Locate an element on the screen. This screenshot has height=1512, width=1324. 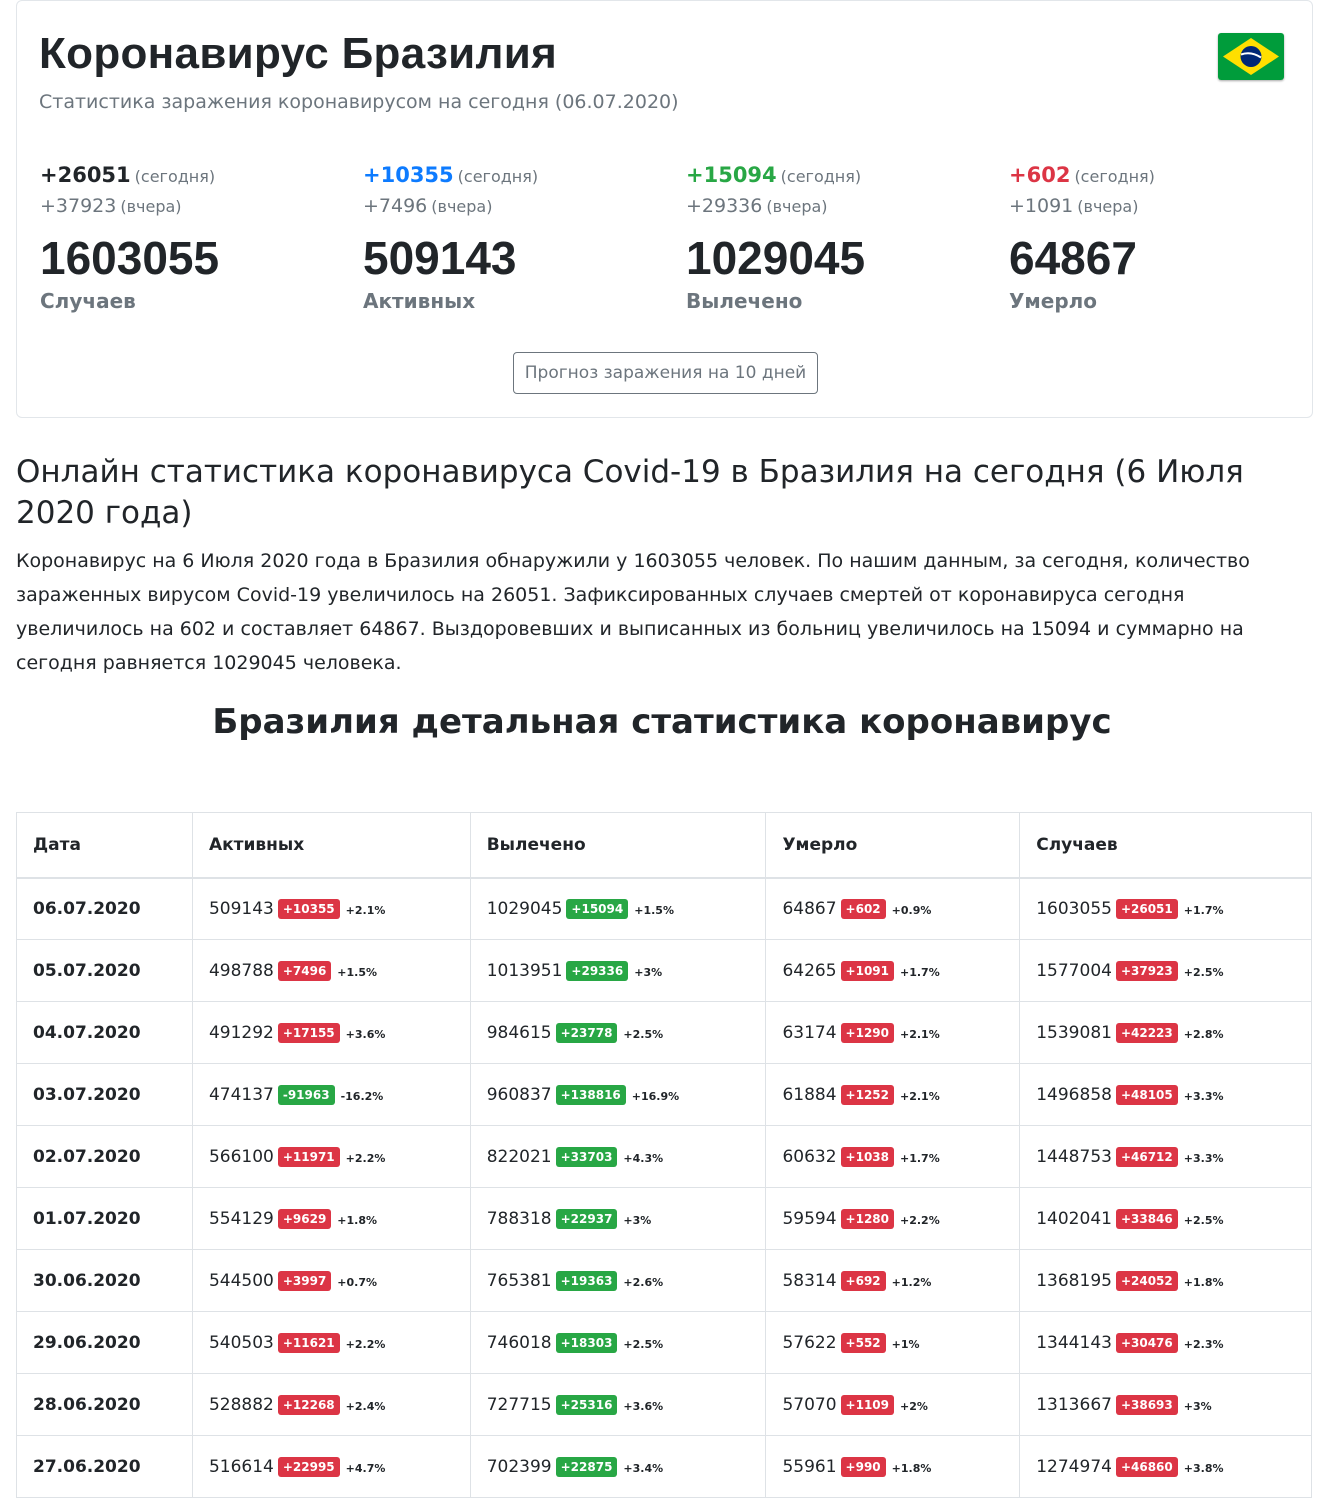
cell-value: 509143 is located at coordinates (241, 908).